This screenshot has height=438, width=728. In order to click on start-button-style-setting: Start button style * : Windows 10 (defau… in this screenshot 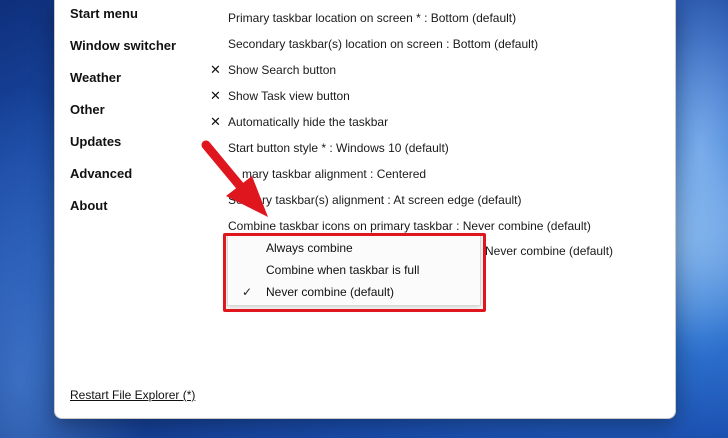, I will do `click(338, 148)`.